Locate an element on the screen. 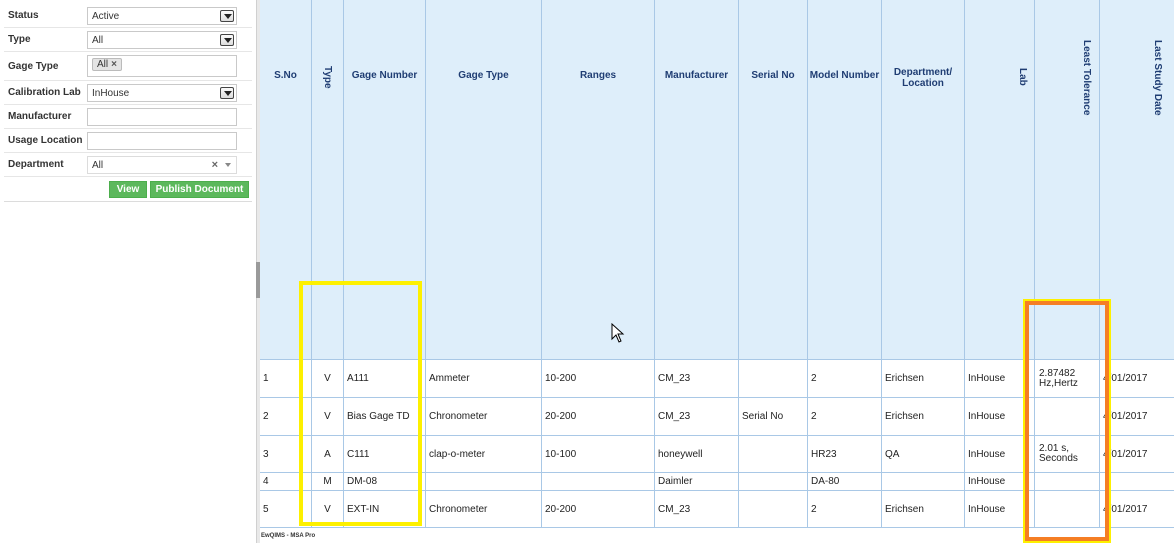  sno-text: 1 is located at coordinates (266, 378).